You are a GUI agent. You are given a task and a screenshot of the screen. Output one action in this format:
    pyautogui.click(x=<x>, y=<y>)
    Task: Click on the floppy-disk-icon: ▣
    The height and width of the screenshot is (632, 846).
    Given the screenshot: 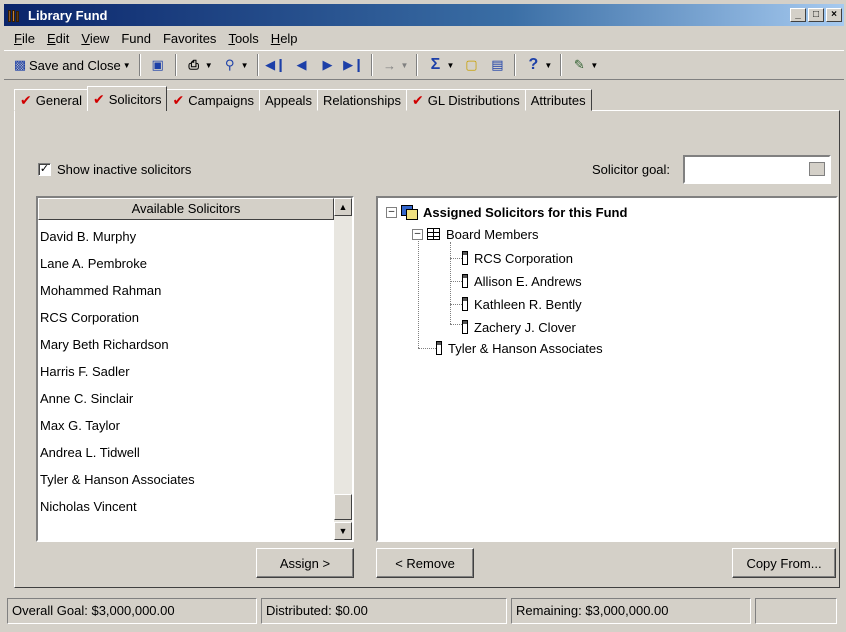 What is the action you would take?
    pyautogui.click(x=157, y=64)
    